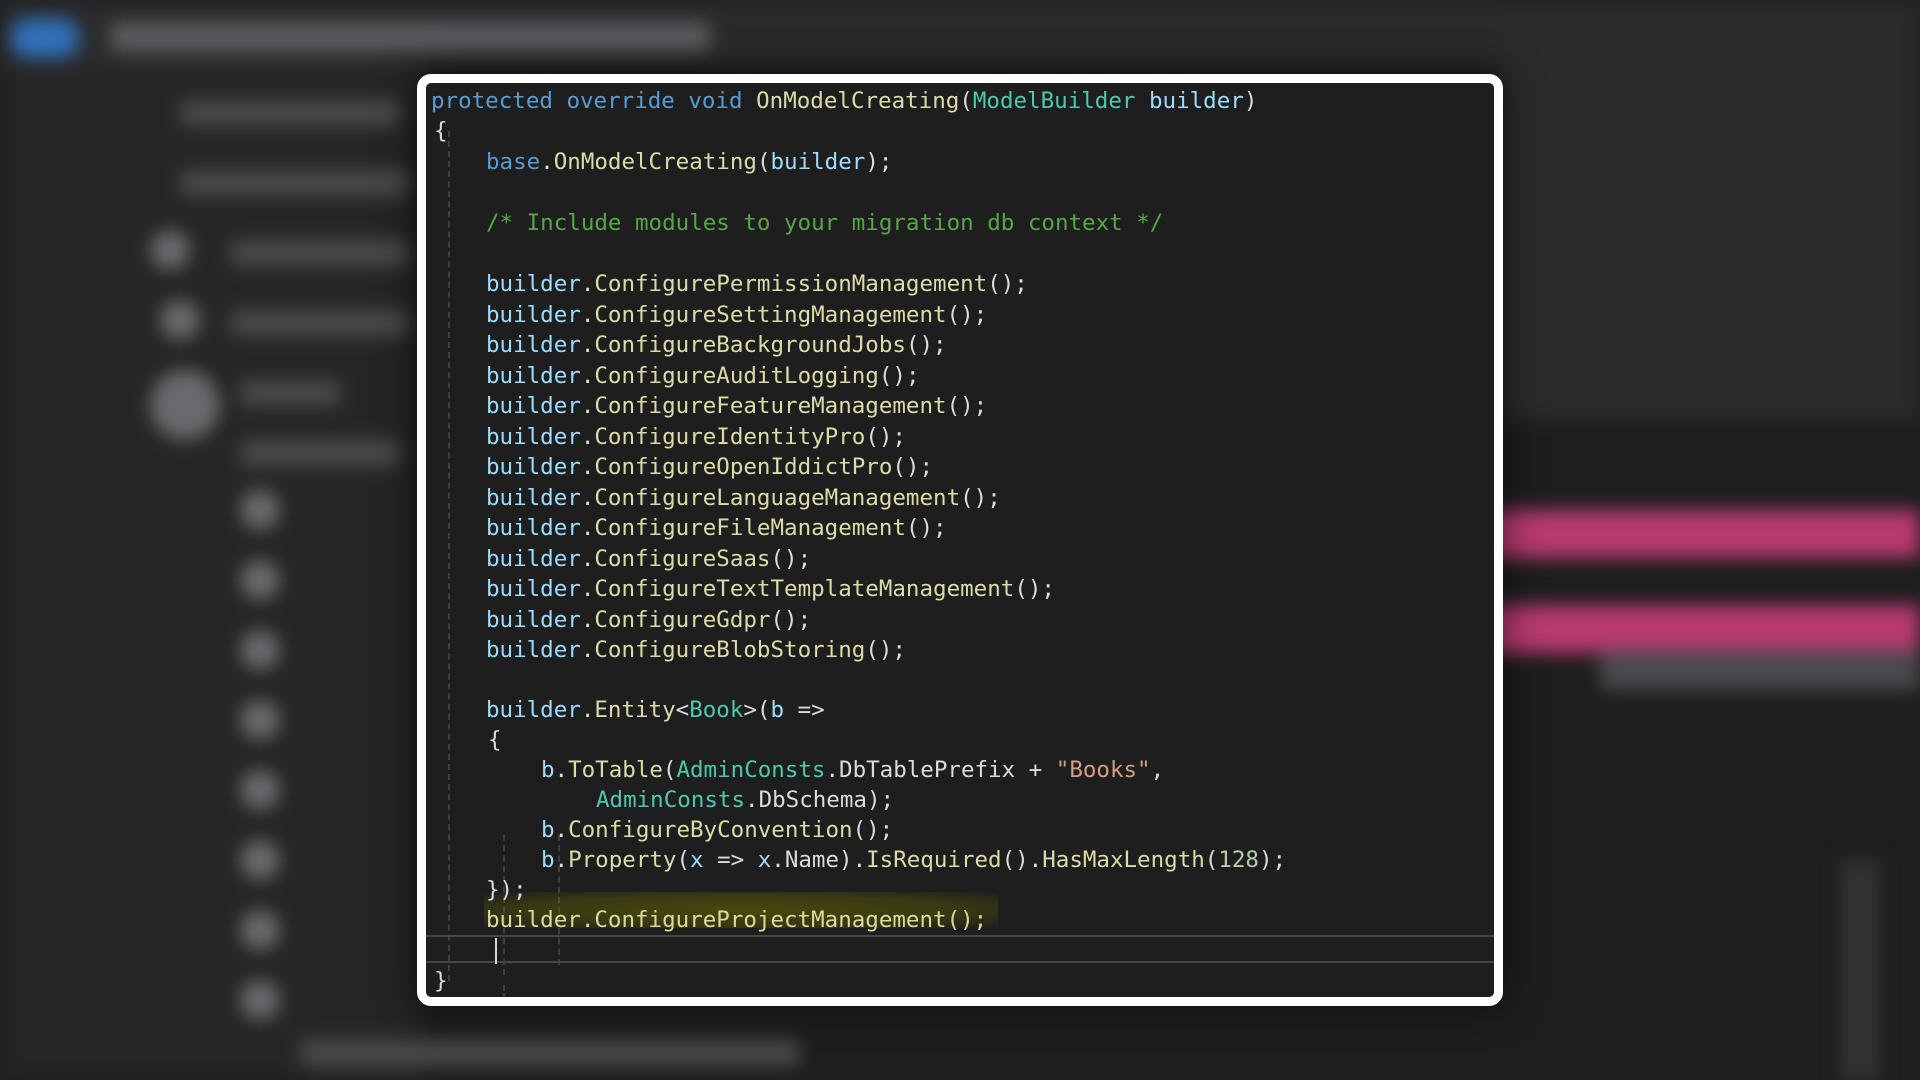 This screenshot has height=1080, width=1920. Describe the element at coordinates (682, 619) in the screenshot. I see `method-name: ConfigureGdpr` at that location.